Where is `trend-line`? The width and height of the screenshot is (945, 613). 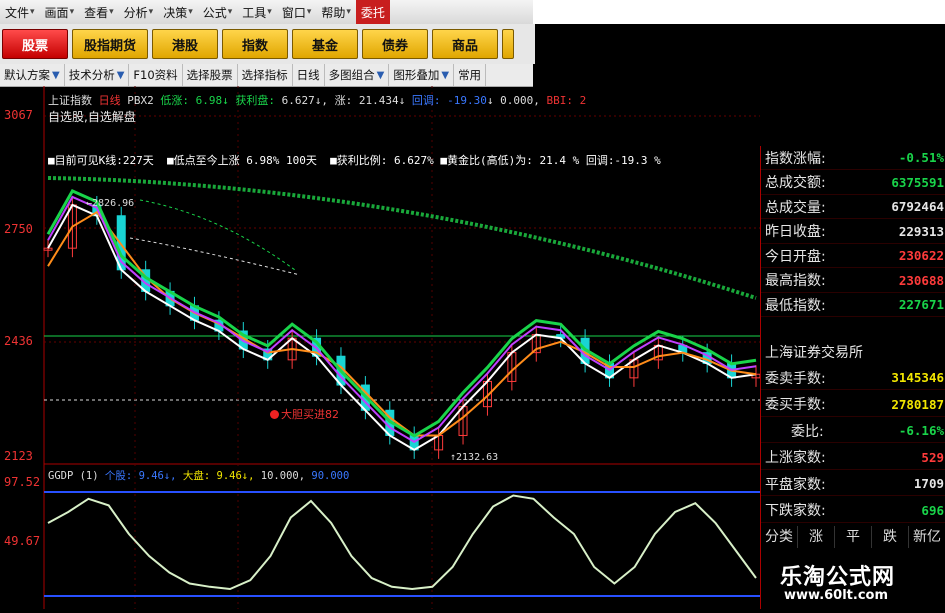 trend-line is located at coordinates (217, 235).